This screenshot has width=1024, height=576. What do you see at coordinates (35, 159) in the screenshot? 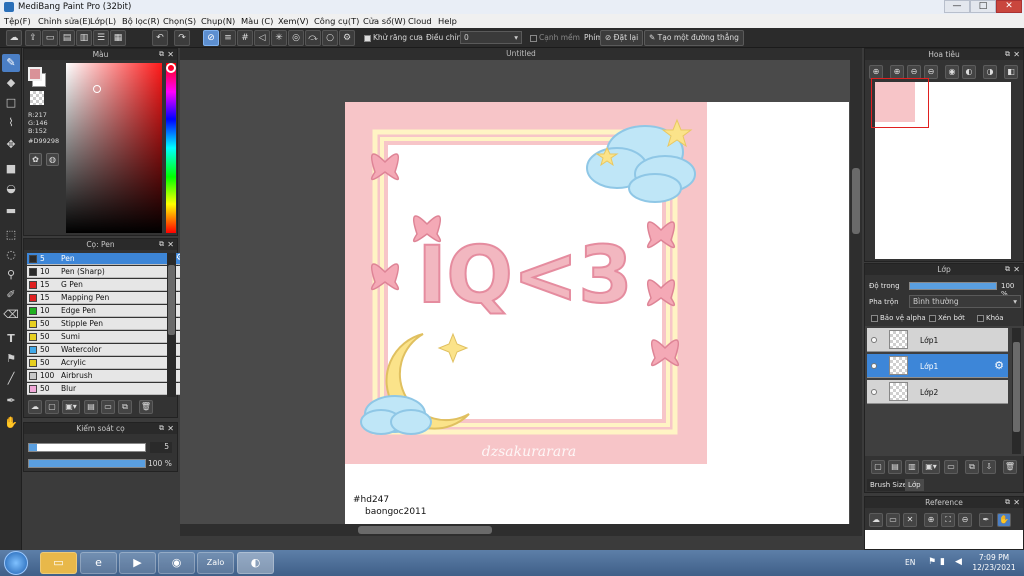
I see `palette-icon: ✿` at bounding box center [35, 159].